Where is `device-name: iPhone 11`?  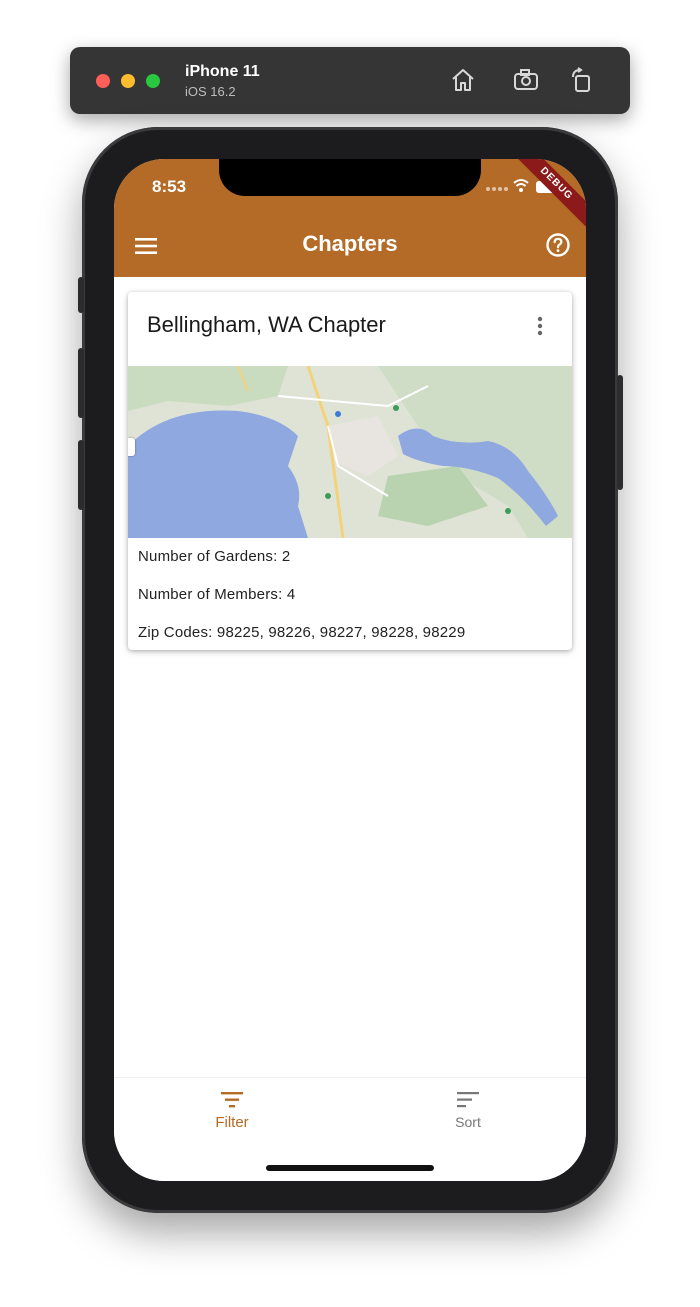
device-name: iPhone 11 is located at coordinates (222, 71).